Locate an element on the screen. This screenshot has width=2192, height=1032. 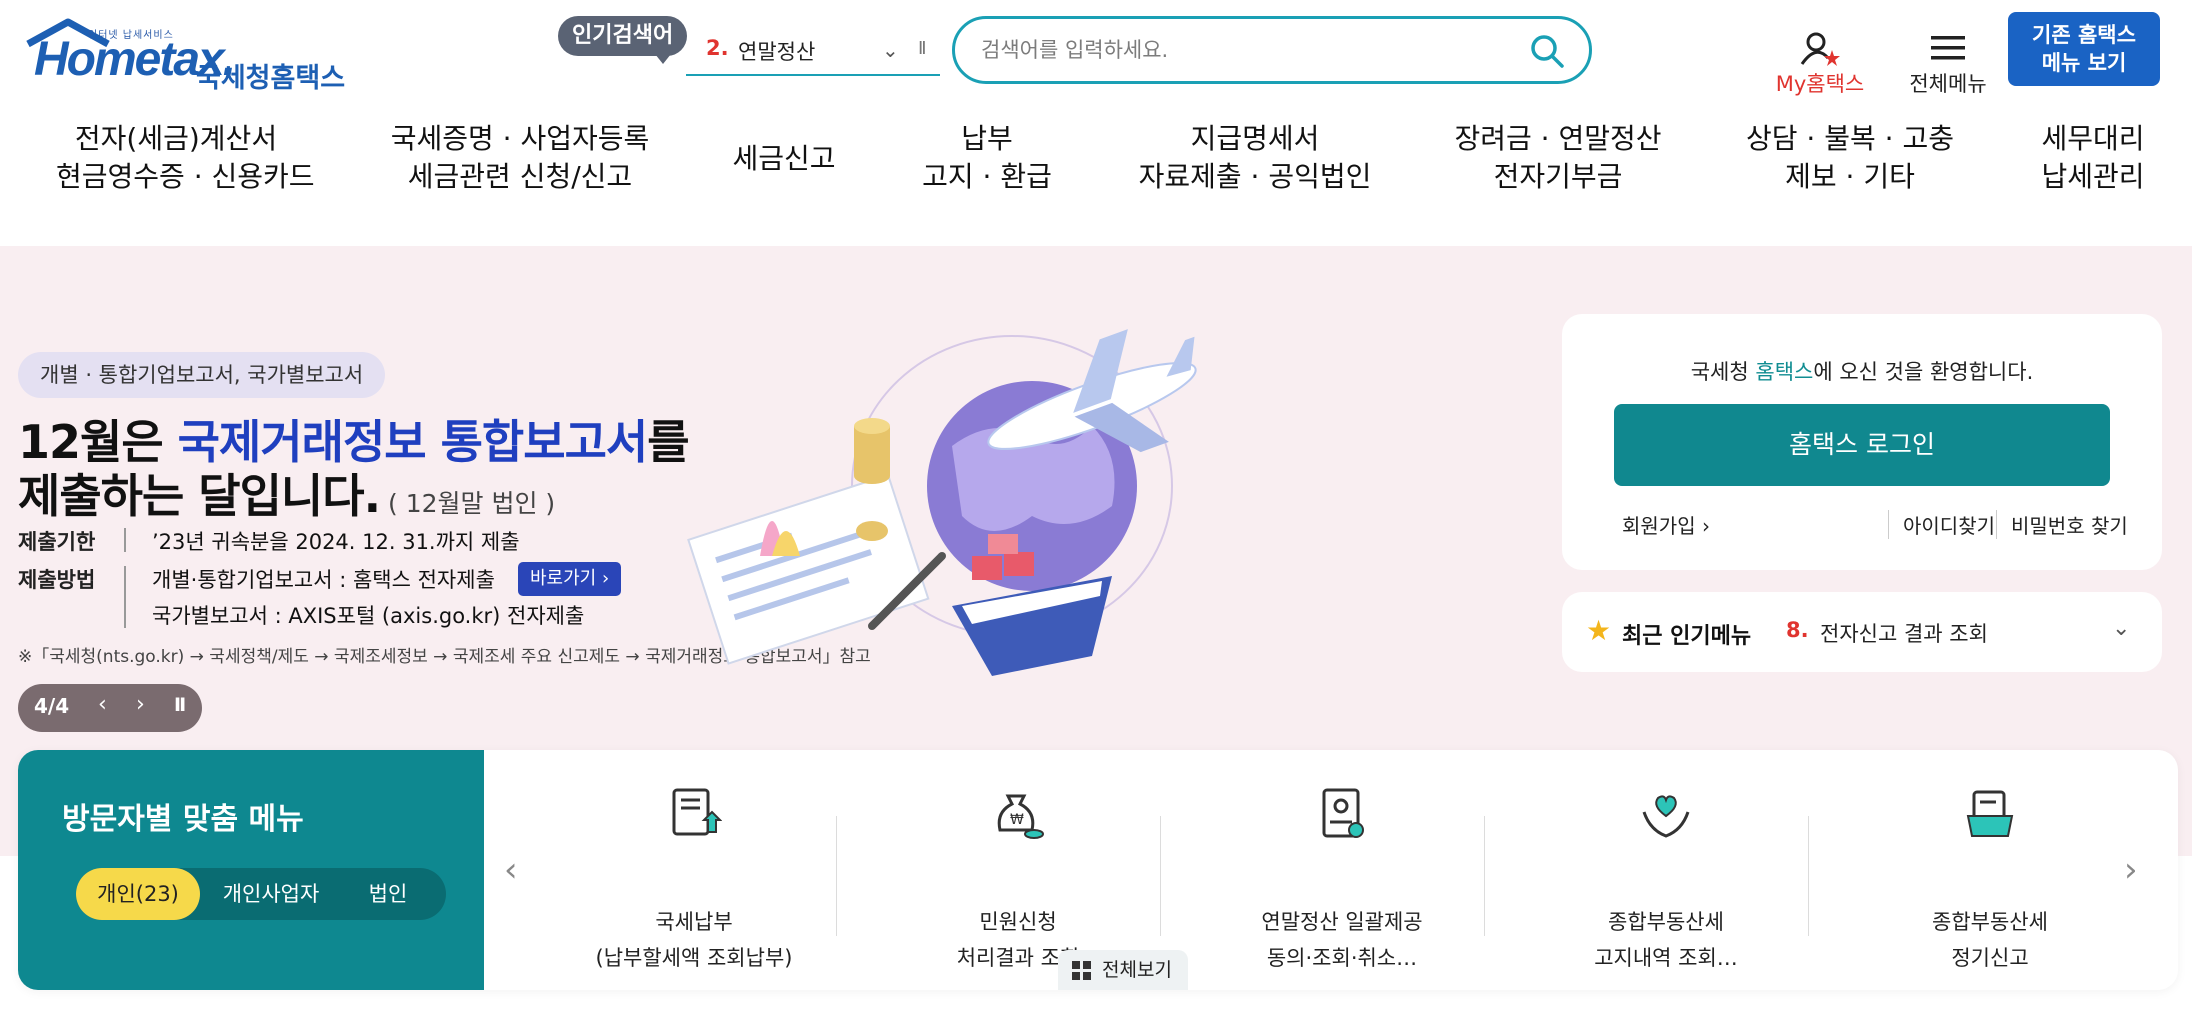
folder-document-icon is located at coordinates (1990, 813).